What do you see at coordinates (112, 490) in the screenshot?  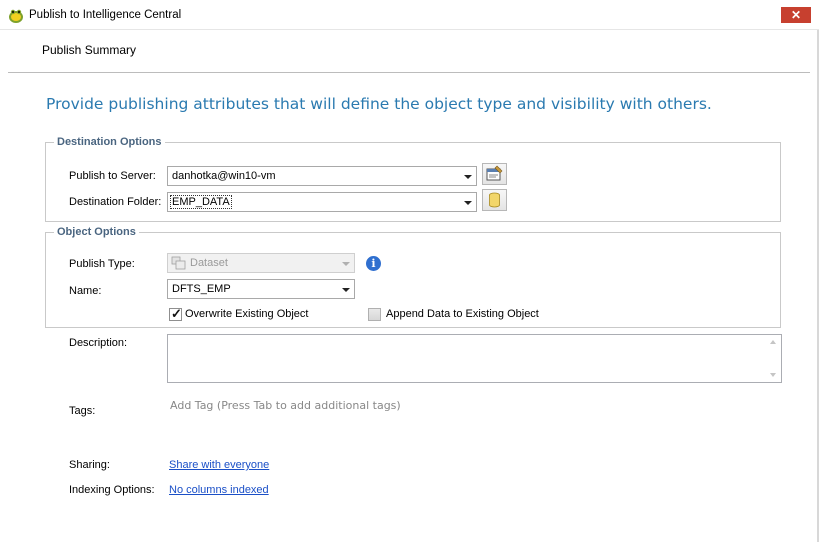 I see `indexing-options-label: Indexing Options:` at bounding box center [112, 490].